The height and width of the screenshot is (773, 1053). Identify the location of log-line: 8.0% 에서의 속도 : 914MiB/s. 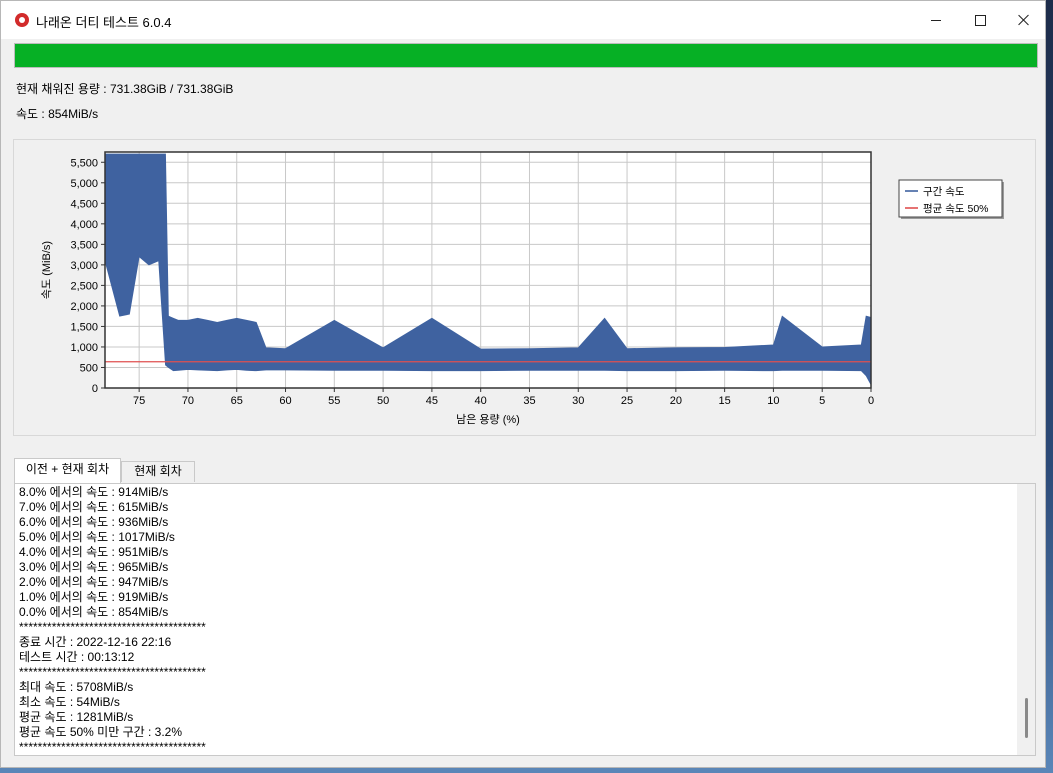
(94, 492).